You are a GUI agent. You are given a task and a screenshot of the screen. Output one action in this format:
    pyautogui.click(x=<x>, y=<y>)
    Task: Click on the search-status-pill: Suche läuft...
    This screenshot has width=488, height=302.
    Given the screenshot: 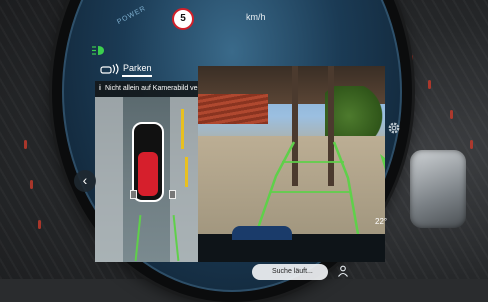 What is the action you would take?
    pyautogui.click(x=290, y=272)
    